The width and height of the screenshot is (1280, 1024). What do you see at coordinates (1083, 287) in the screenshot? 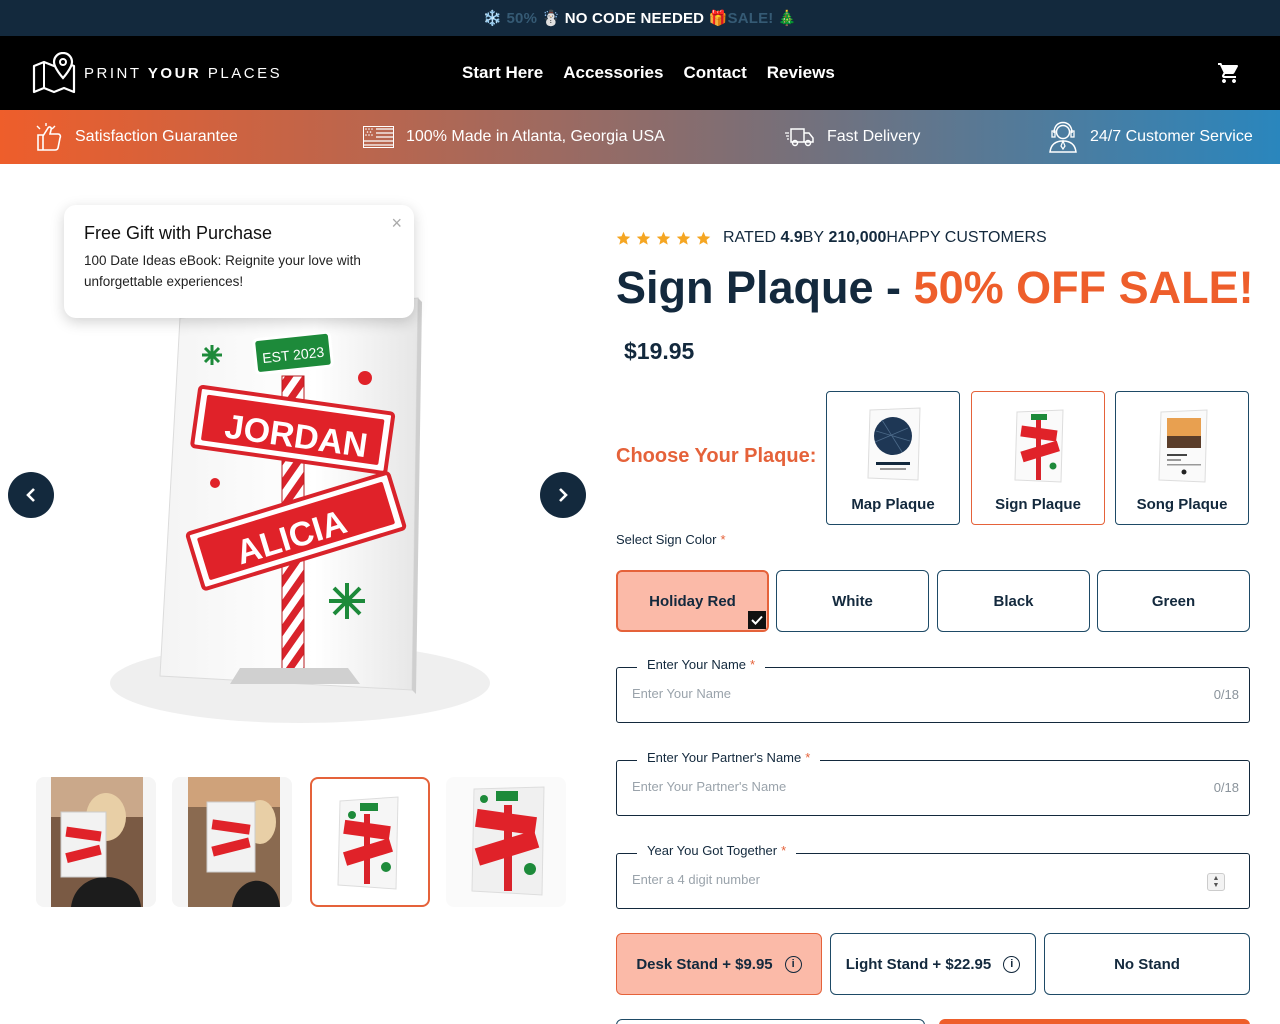
I see `title-sale: 50% OFF SALE!` at bounding box center [1083, 287].